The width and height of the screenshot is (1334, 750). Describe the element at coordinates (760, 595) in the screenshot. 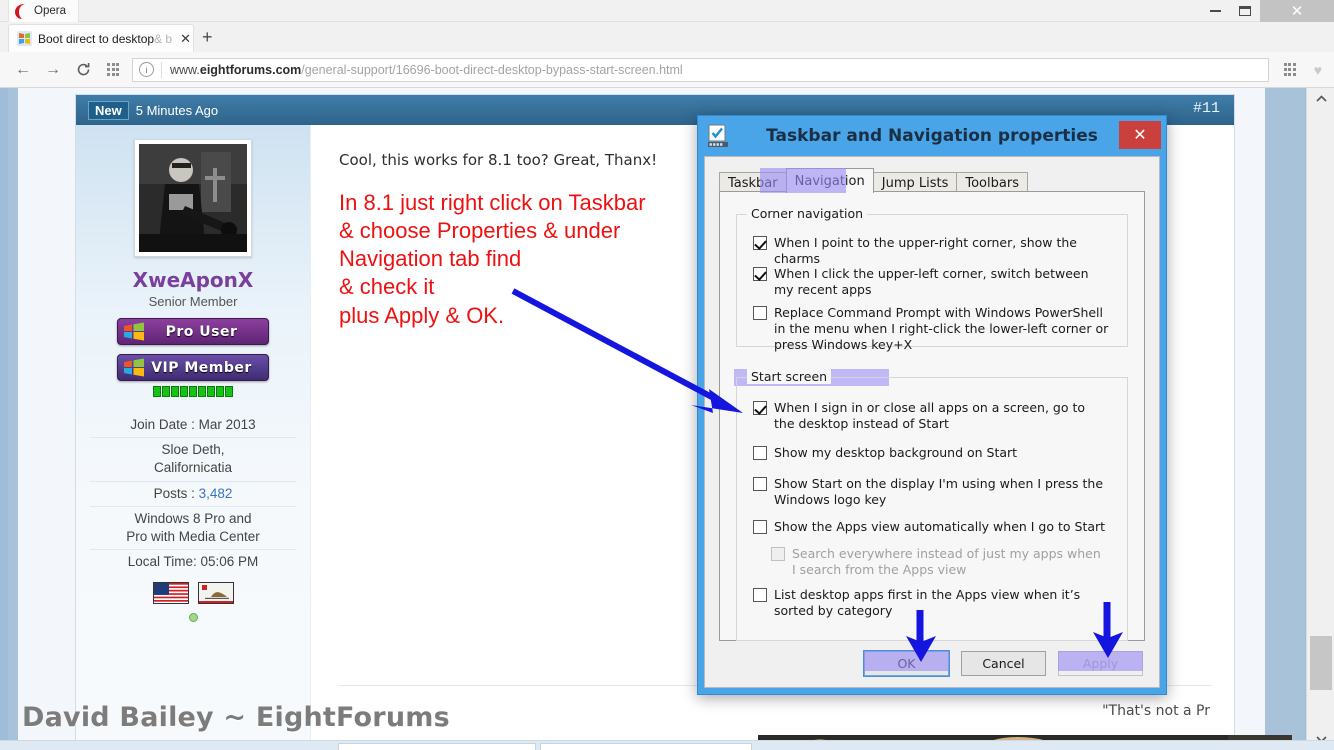

I see `checkbox-list-desktop-apps-first` at that location.